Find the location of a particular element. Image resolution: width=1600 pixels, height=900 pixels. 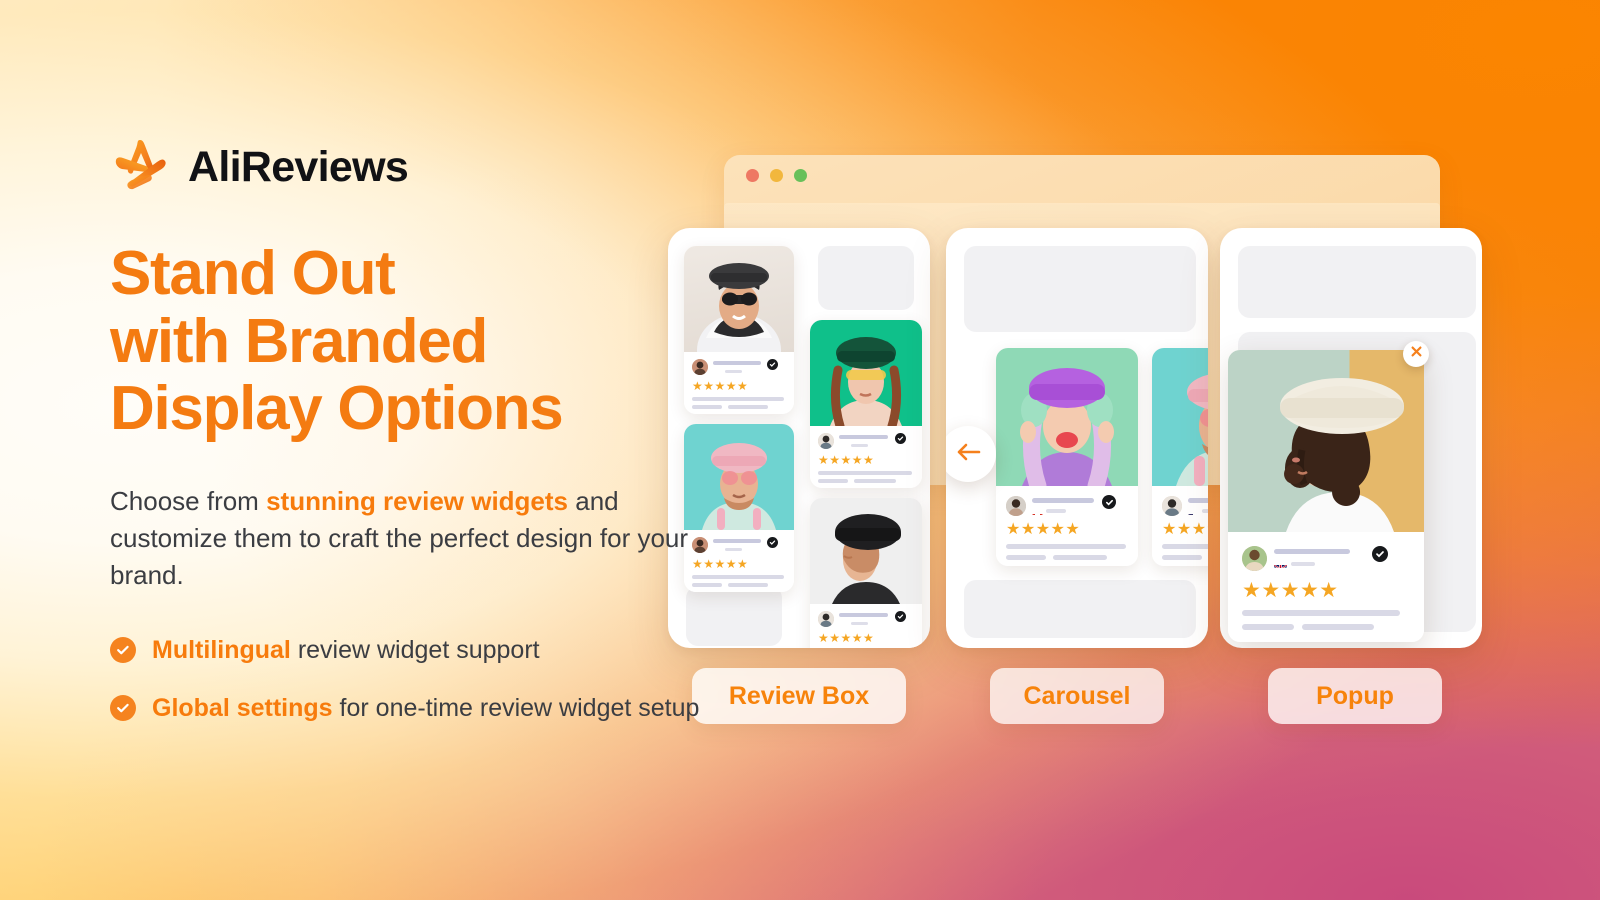

traffic-light-minimize-icon is located at coordinates (776, 175).